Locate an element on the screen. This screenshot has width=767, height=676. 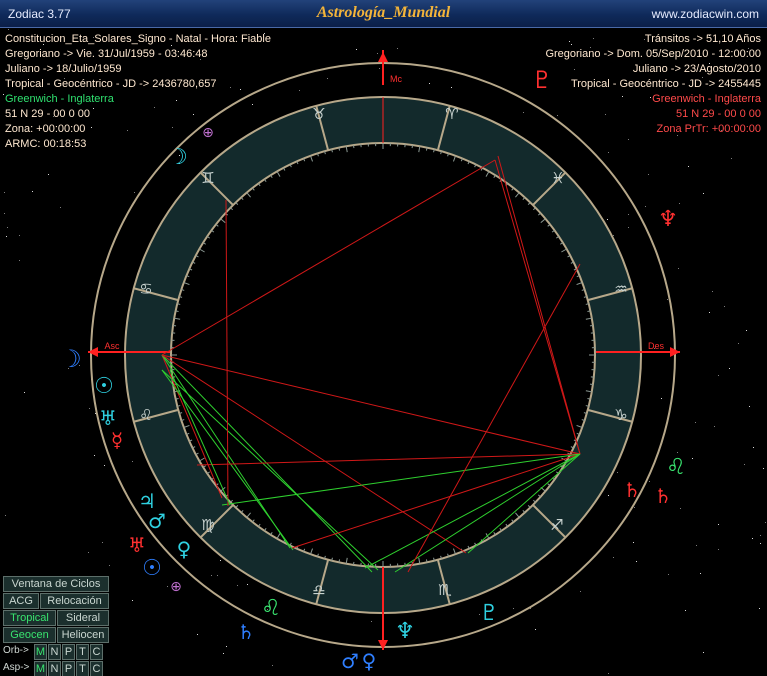
uranus-natal-icon: ♅ is located at coordinates (108, 418).